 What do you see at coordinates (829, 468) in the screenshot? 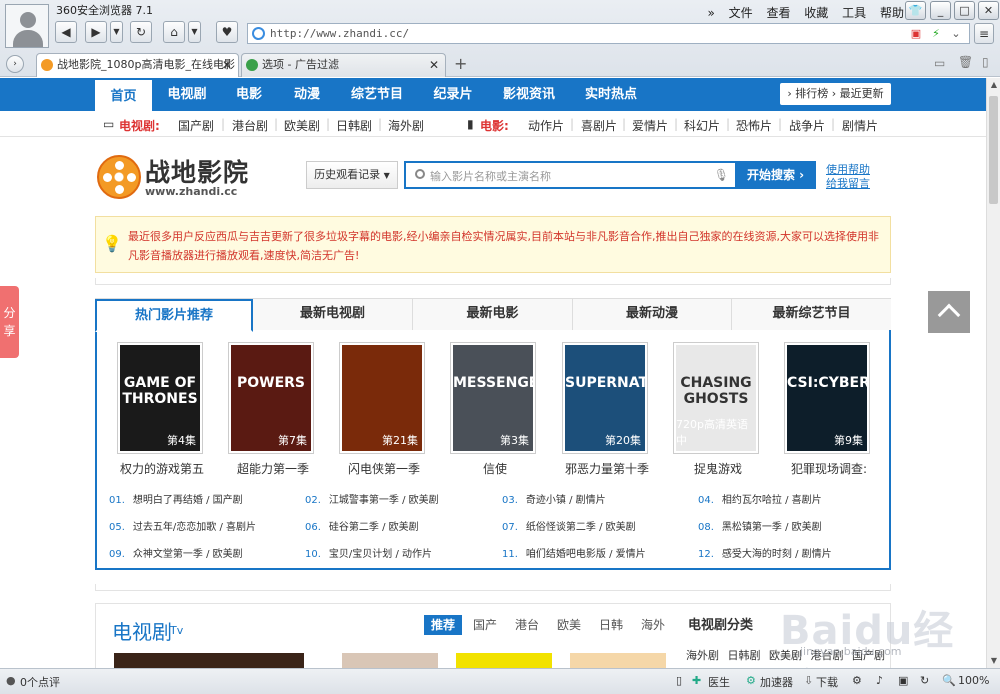
I see `poster-title: 犯罪现场调查:` at bounding box center [829, 468].